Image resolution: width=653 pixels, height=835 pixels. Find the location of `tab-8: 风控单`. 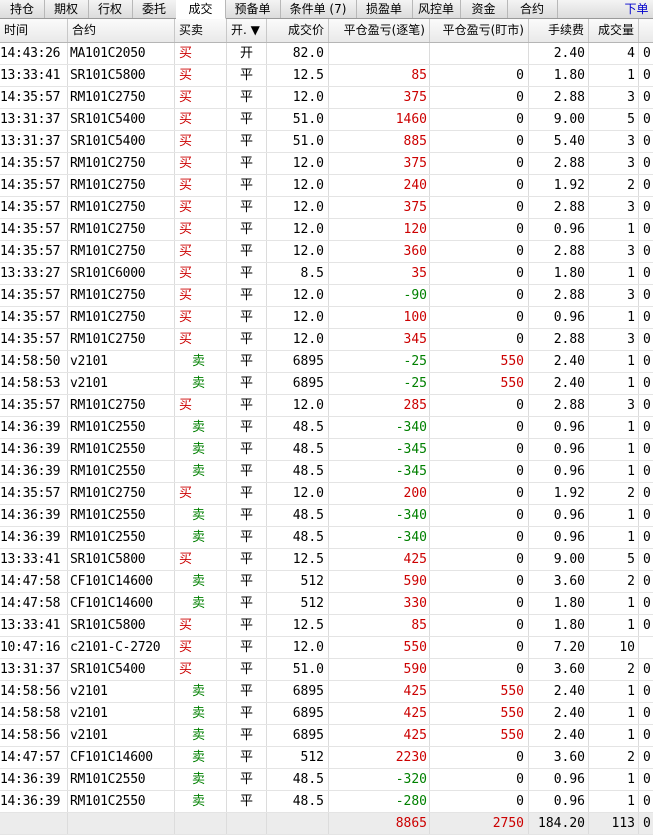

tab-8: 风控单 is located at coordinates (436, 9).